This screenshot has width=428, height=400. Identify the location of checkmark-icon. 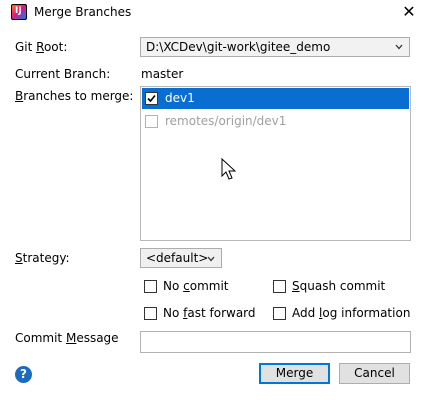
(151, 98).